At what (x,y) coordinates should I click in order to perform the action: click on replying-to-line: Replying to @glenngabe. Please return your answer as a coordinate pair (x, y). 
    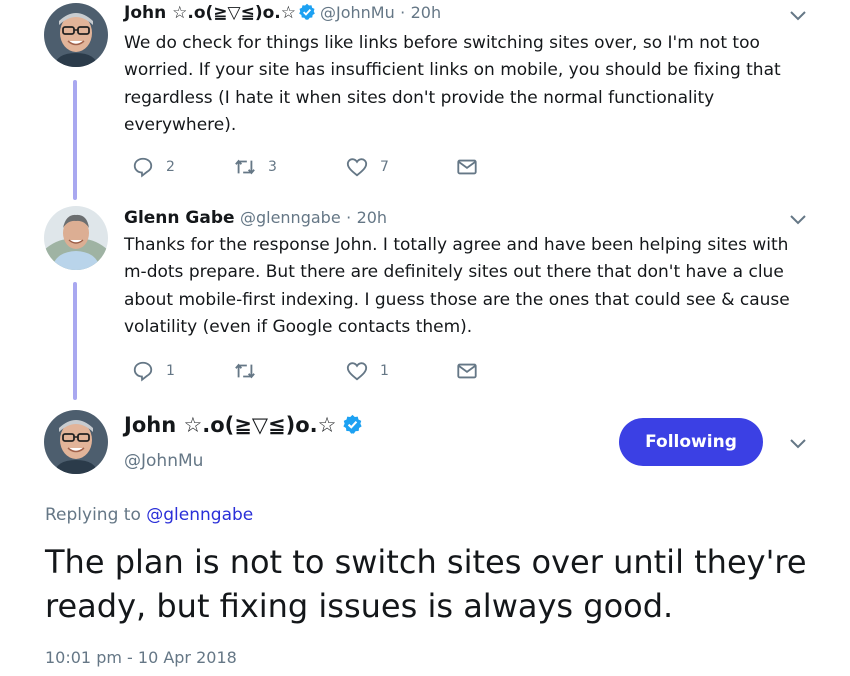
    Looking at the image, I should click on (149, 515).